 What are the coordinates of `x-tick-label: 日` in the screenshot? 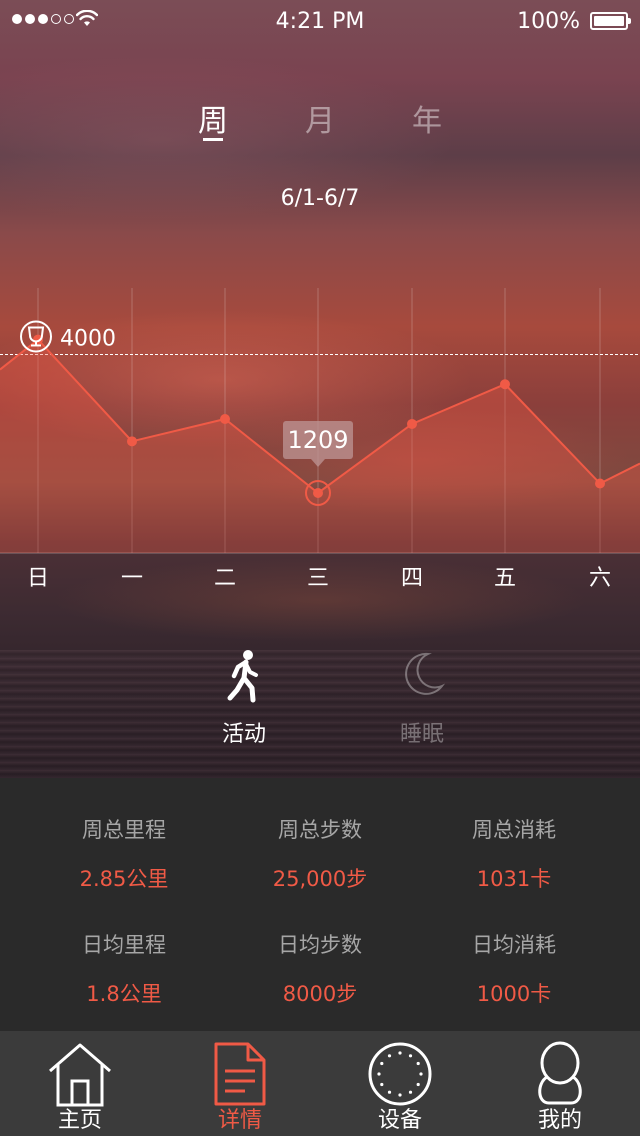 It's located at (38, 578).